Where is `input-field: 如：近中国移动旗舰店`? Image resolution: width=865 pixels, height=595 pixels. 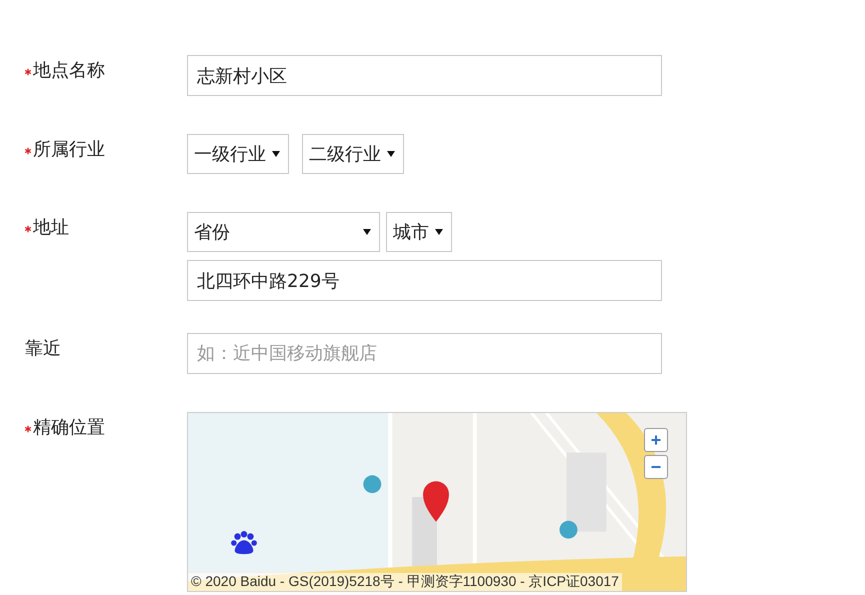 input-field: 如：近中国移动旗舰店 is located at coordinates (424, 353).